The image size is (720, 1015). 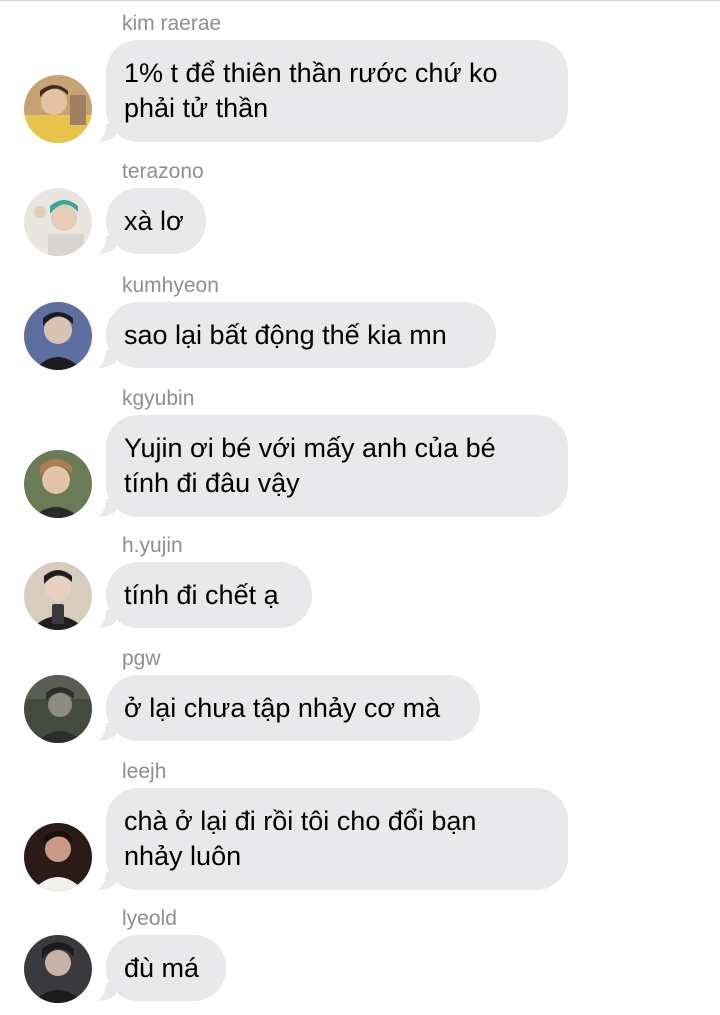 I want to click on avatar-kim-raerae-image, so click(x=58, y=109).